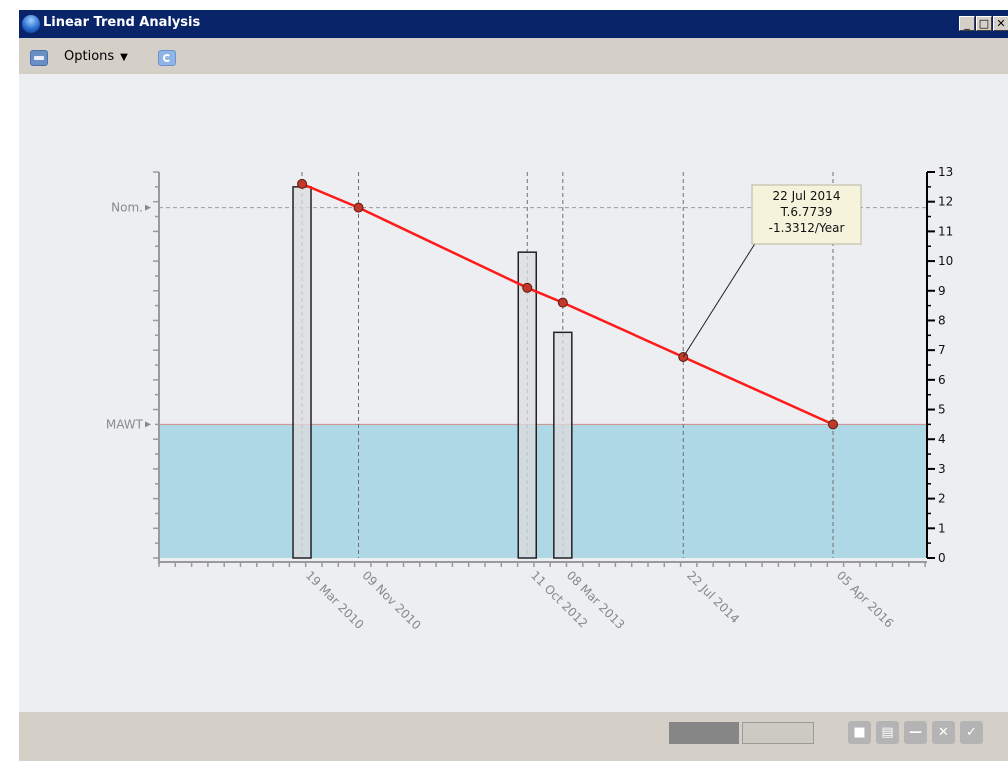  I want to click on y-tick-label: 5, so click(942, 410).